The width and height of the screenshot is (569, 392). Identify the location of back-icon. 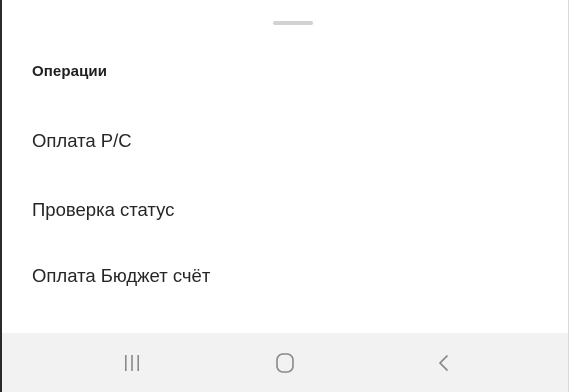
(444, 363).